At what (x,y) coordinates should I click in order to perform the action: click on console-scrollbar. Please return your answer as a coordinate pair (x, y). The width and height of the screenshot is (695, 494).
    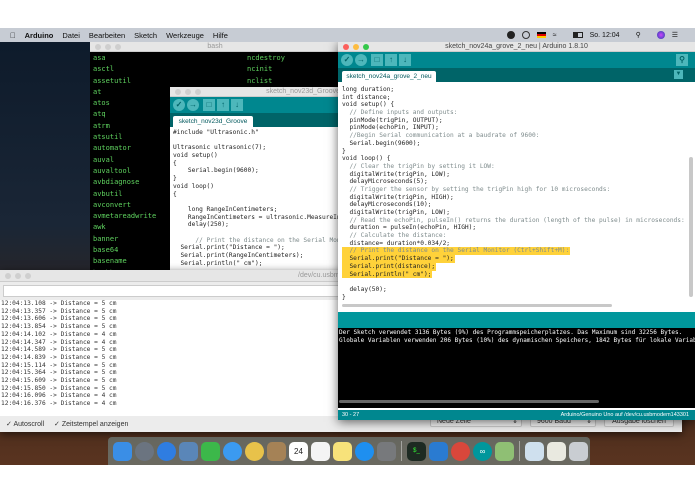
    Looking at the image, I should click on (469, 401).